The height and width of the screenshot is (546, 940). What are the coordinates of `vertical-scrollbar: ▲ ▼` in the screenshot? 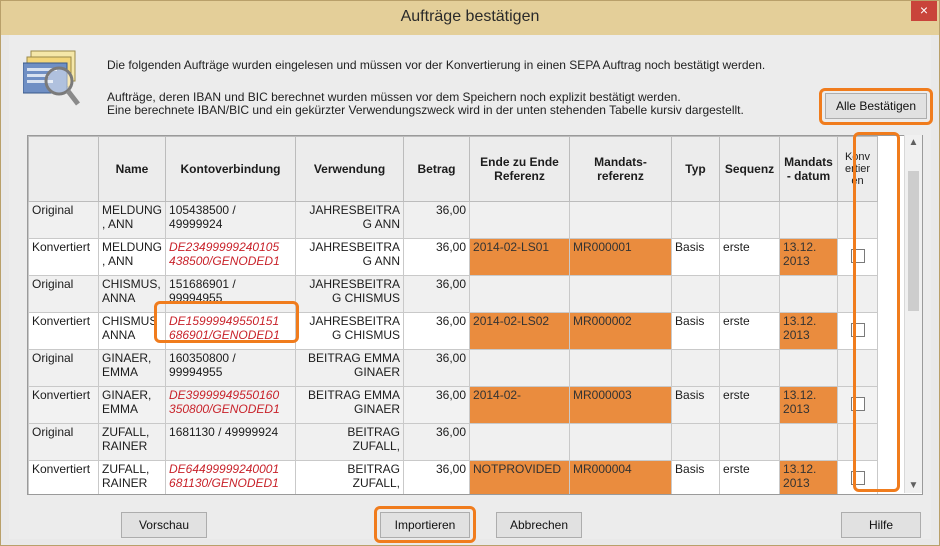 It's located at (913, 314).